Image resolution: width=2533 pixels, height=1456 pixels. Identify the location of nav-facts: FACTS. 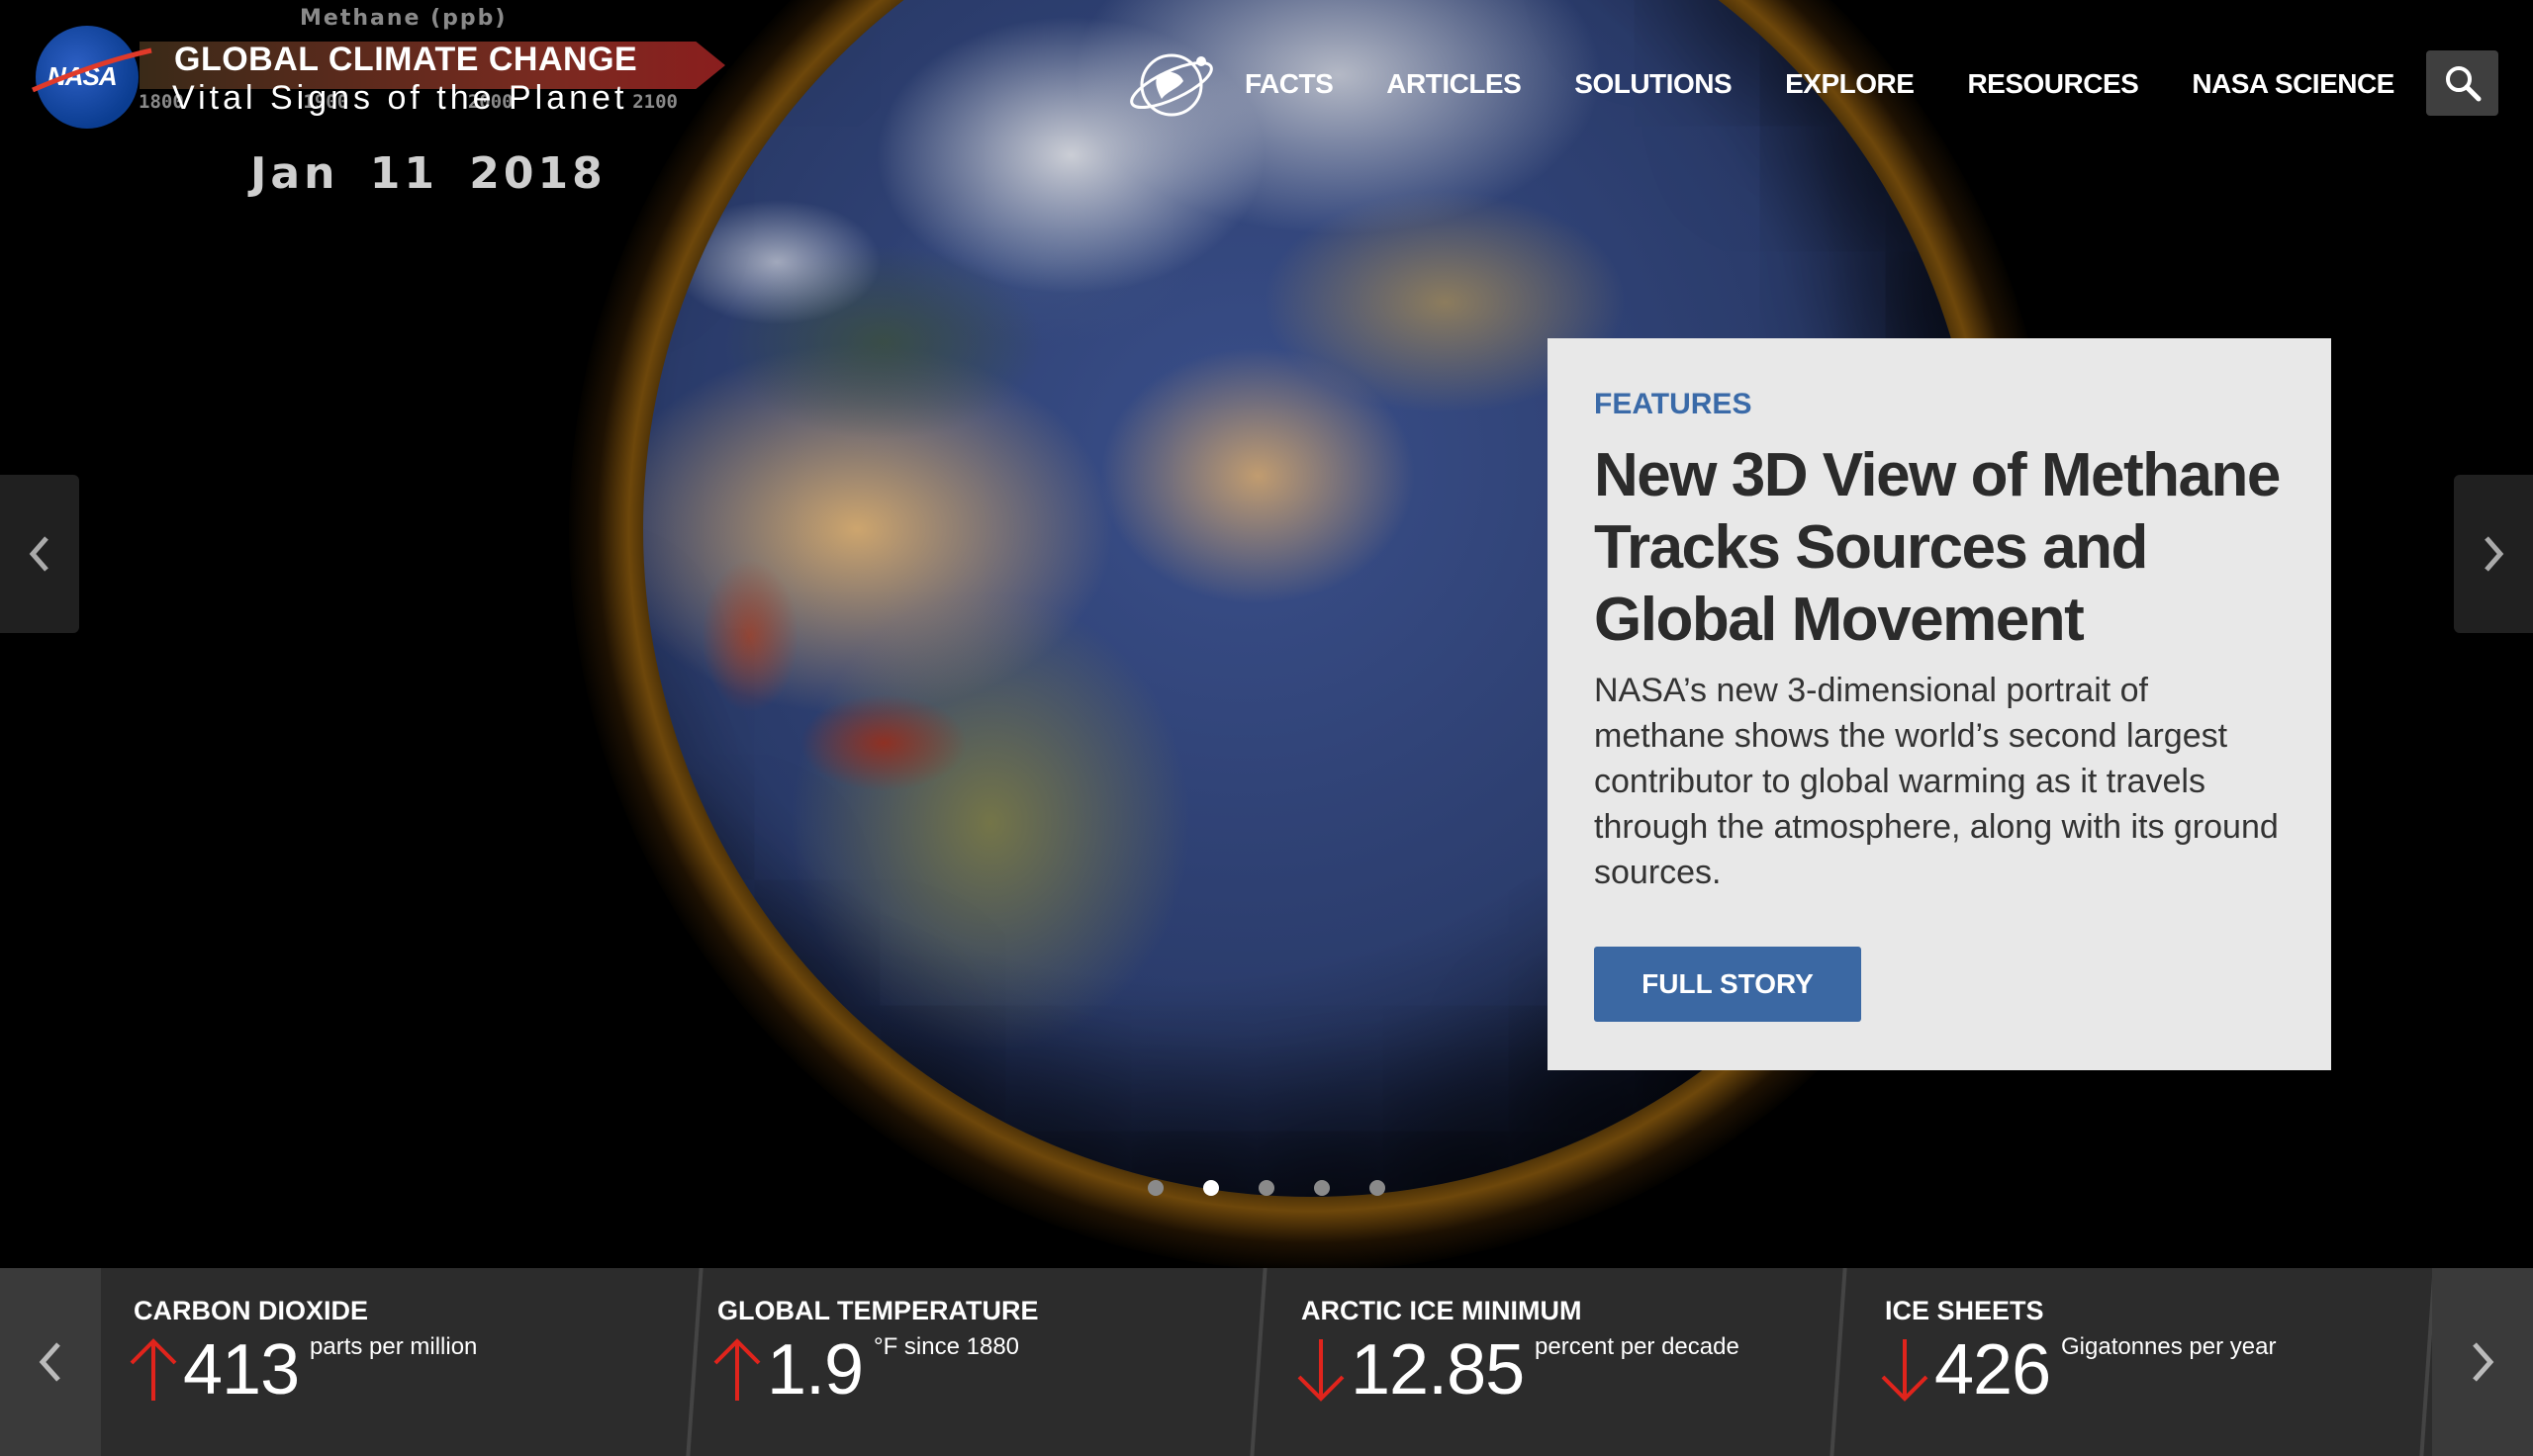
(1289, 84).